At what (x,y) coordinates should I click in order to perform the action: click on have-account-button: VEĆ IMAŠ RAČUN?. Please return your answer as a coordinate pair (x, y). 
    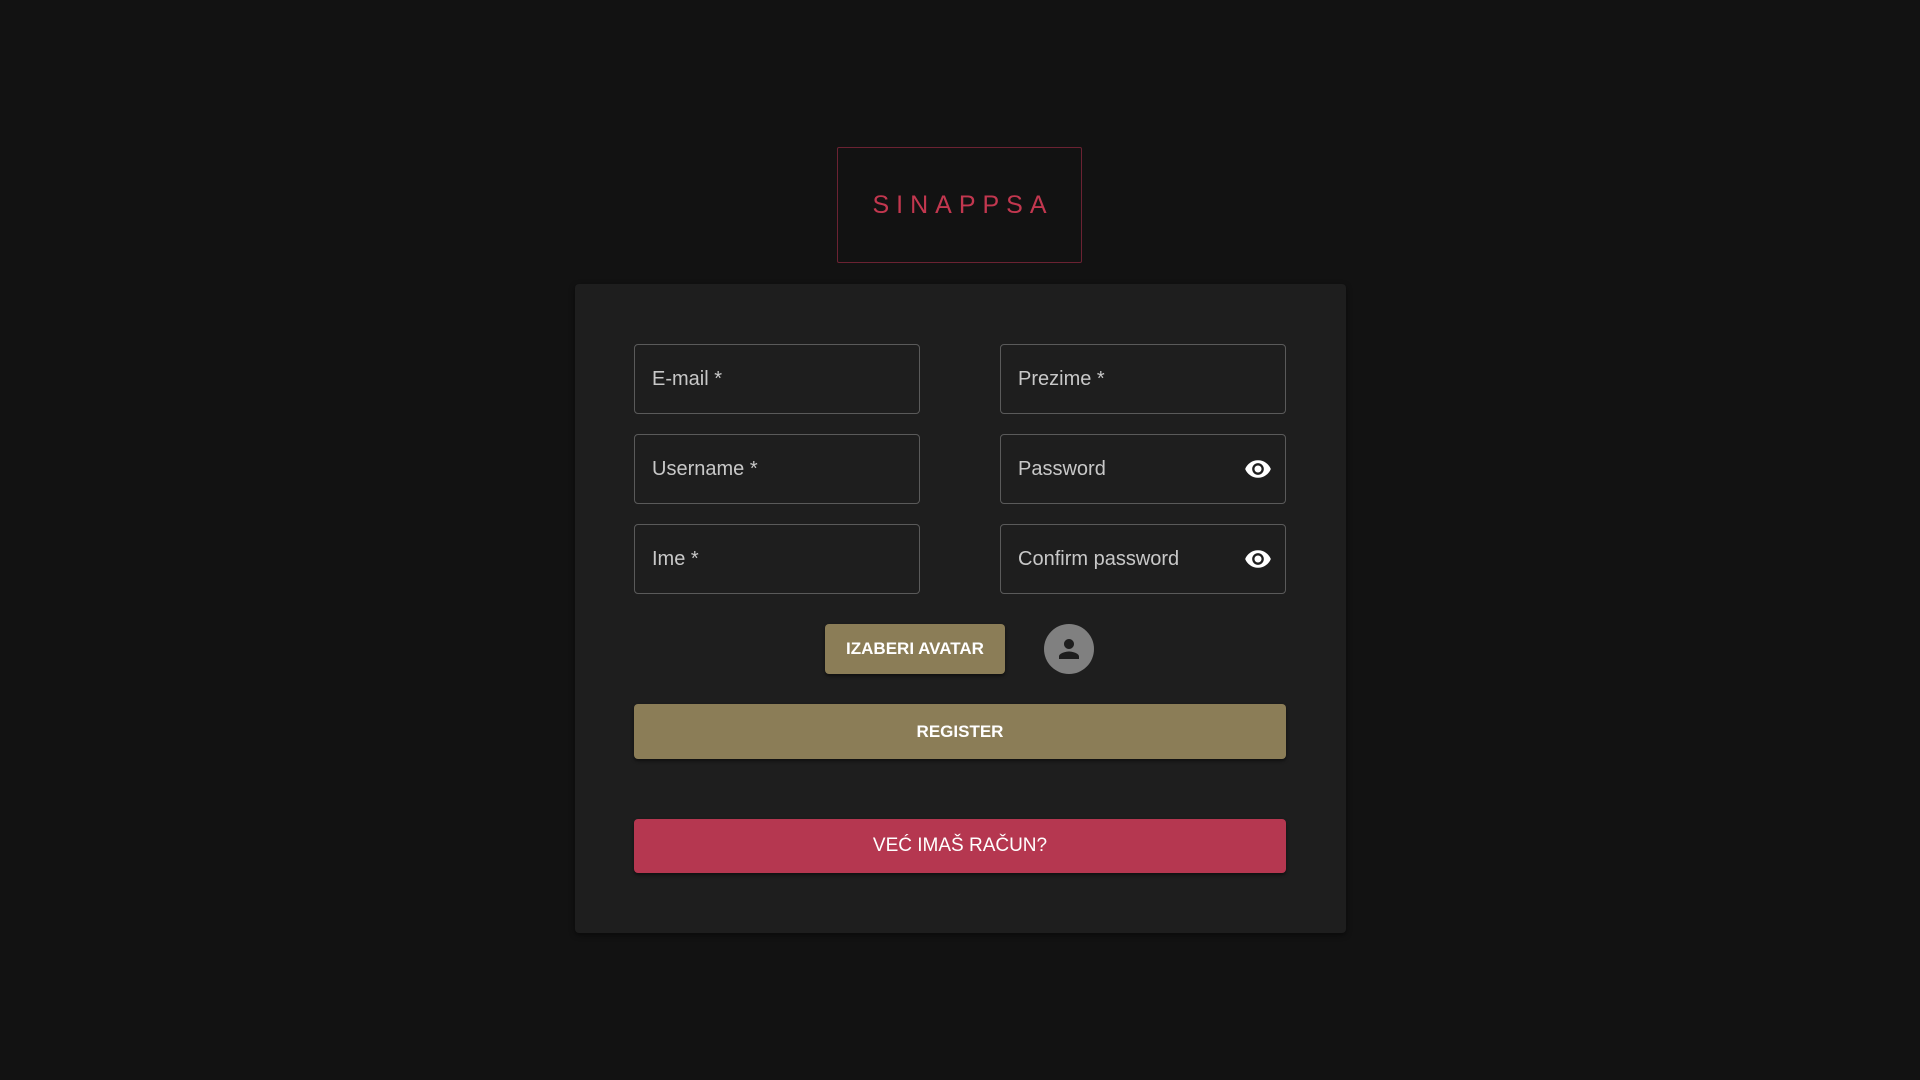
    Looking at the image, I should click on (960, 846).